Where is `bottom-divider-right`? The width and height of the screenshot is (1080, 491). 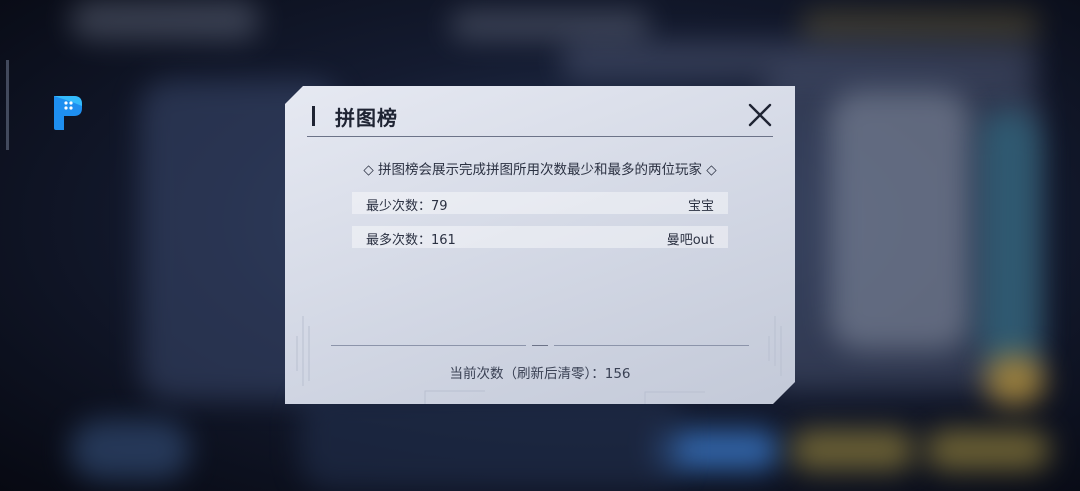 bottom-divider-right is located at coordinates (651, 345).